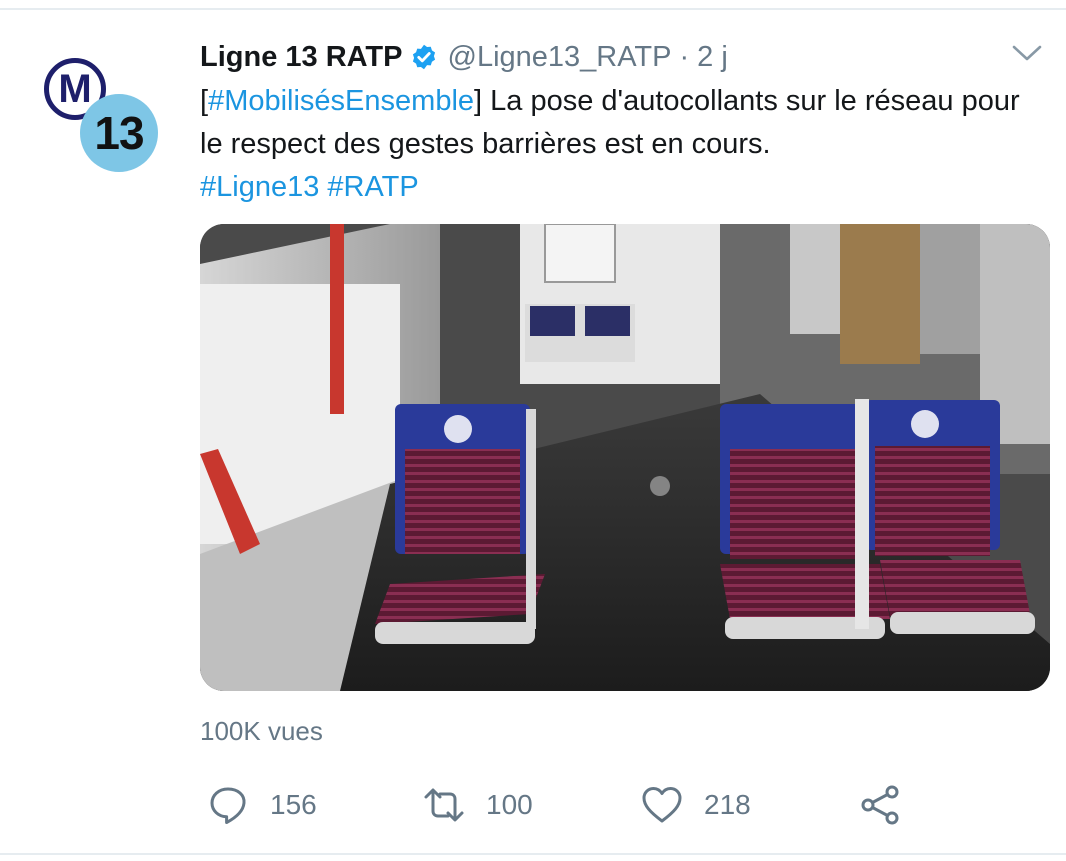 Image resolution: width=1066 pixels, height=861 pixels. Describe the element at coordinates (341, 101) in the screenshot. I see `hashtag-link: #MobilisésEnsemble` at that location.